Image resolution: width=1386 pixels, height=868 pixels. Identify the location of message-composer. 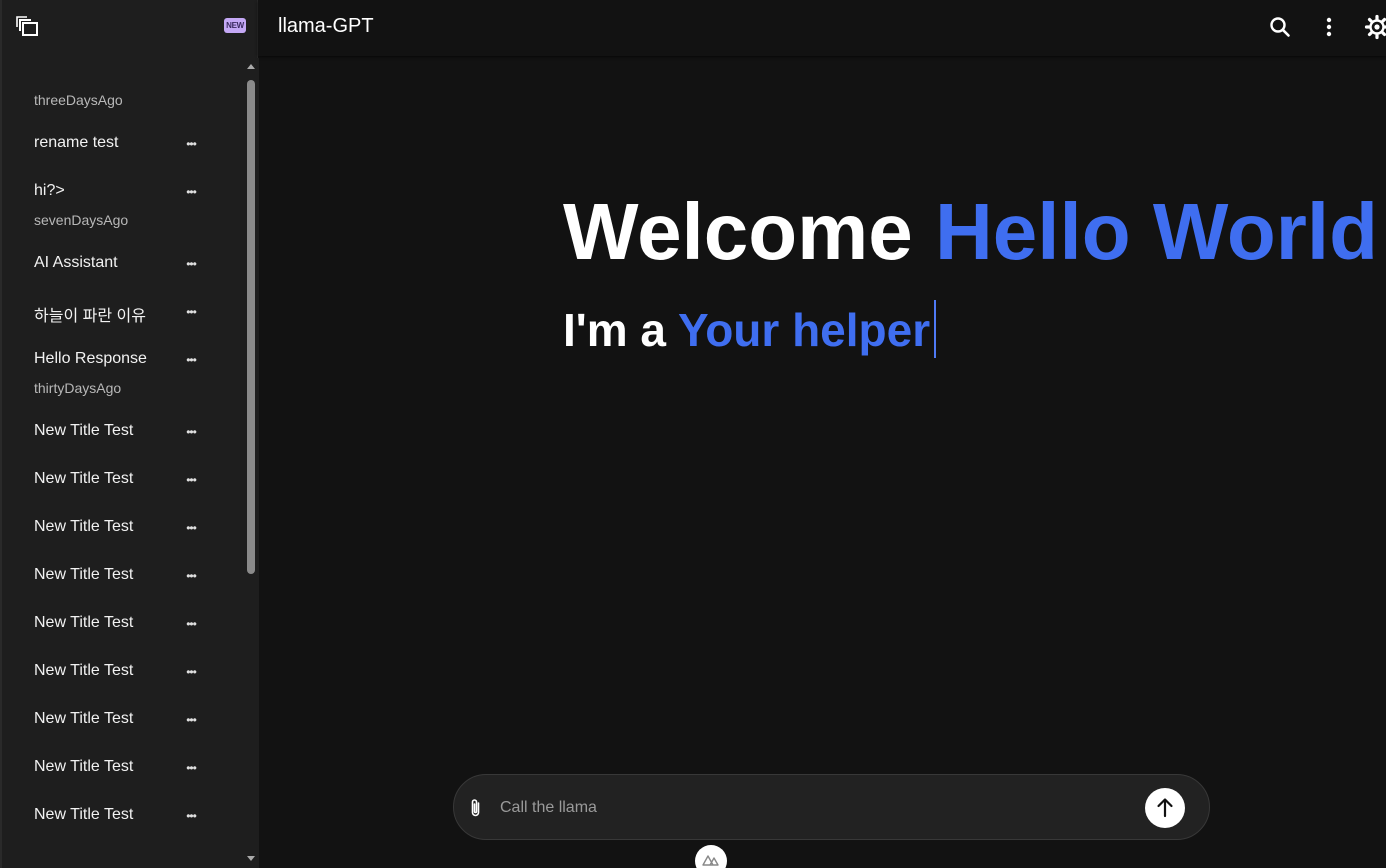
(831, 807).